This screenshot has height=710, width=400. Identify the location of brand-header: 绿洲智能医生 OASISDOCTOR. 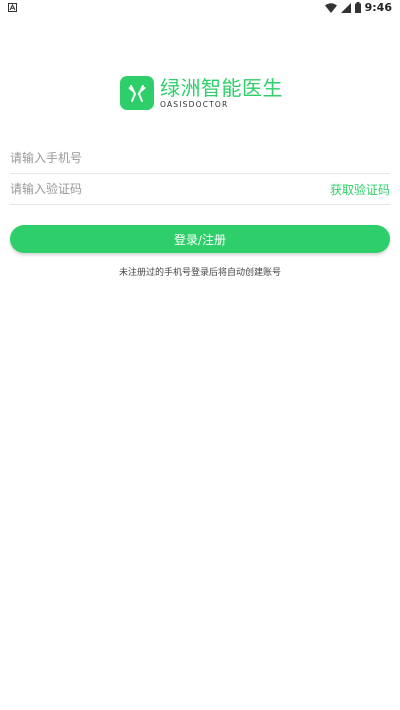
(201, 93).